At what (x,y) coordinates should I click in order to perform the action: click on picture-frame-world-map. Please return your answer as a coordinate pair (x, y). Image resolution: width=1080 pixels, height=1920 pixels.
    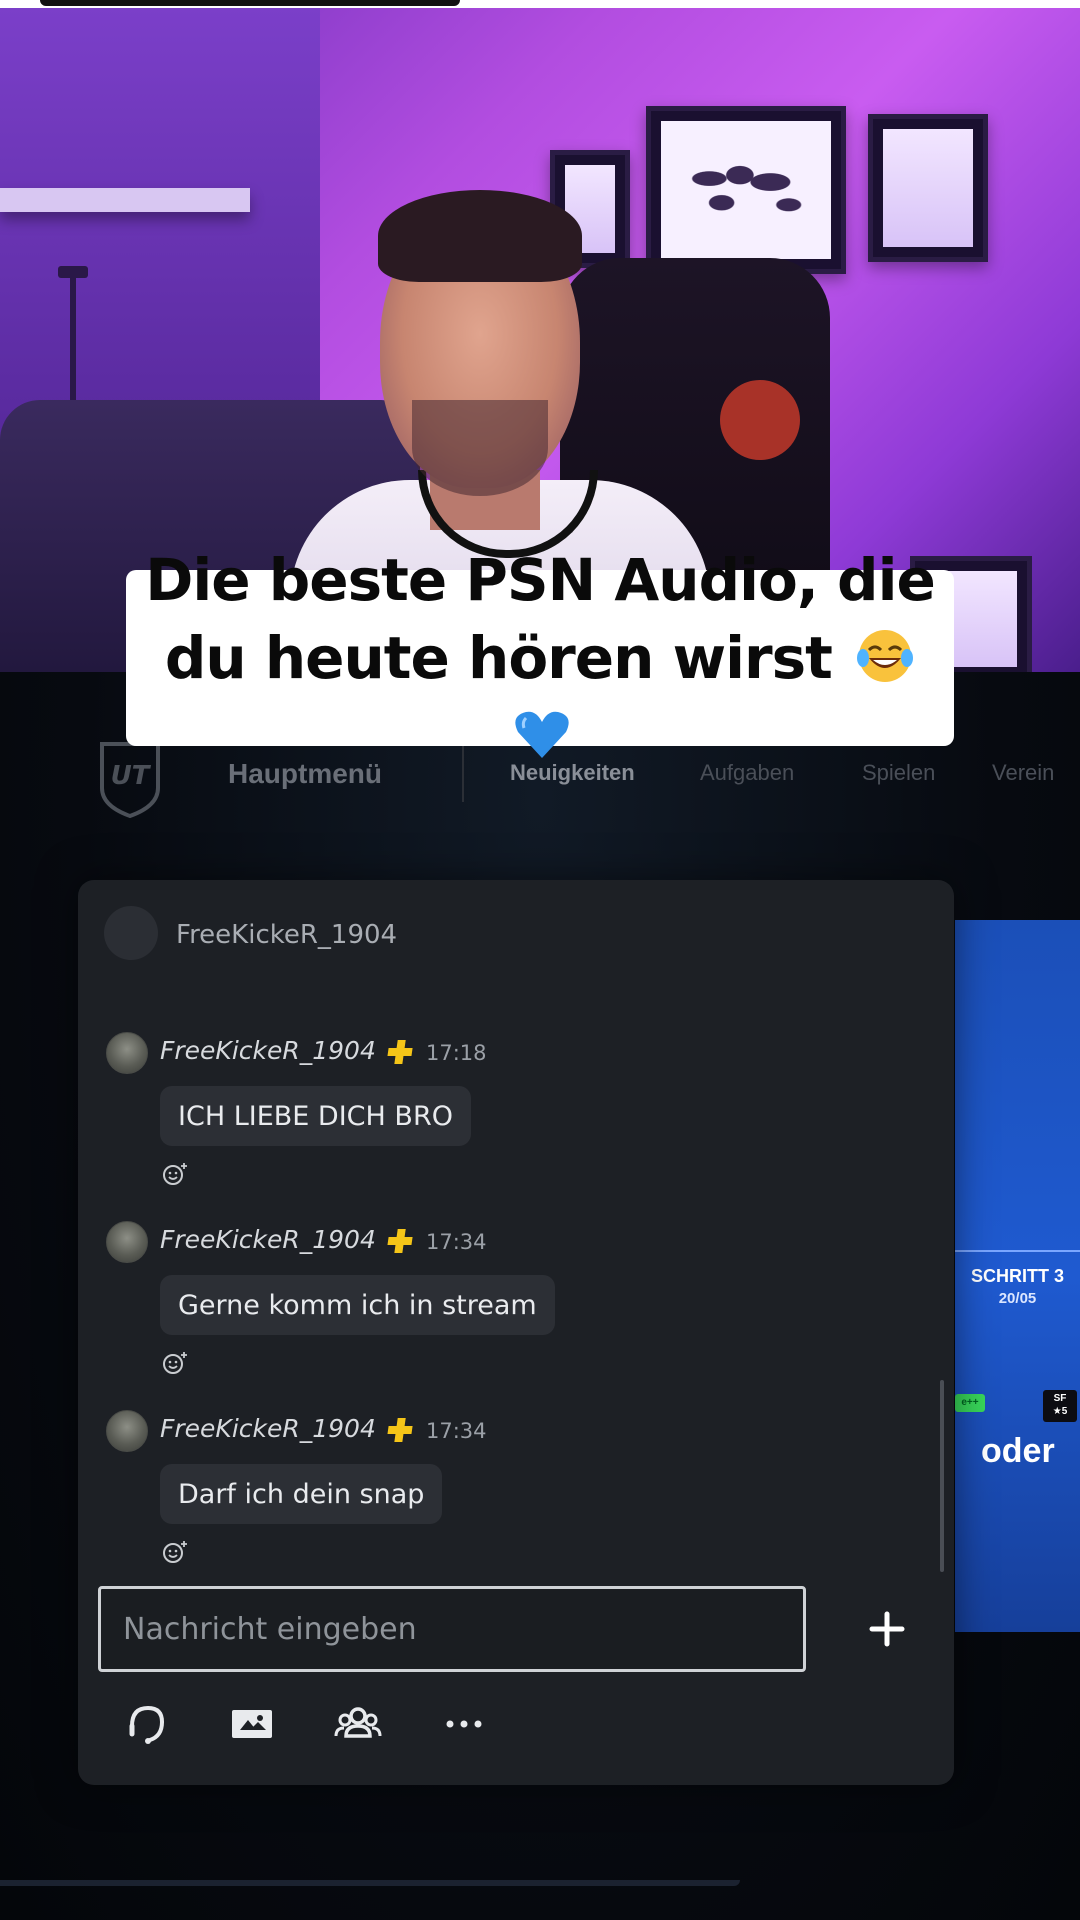
    Looking at the image, I should click on (746, 190).